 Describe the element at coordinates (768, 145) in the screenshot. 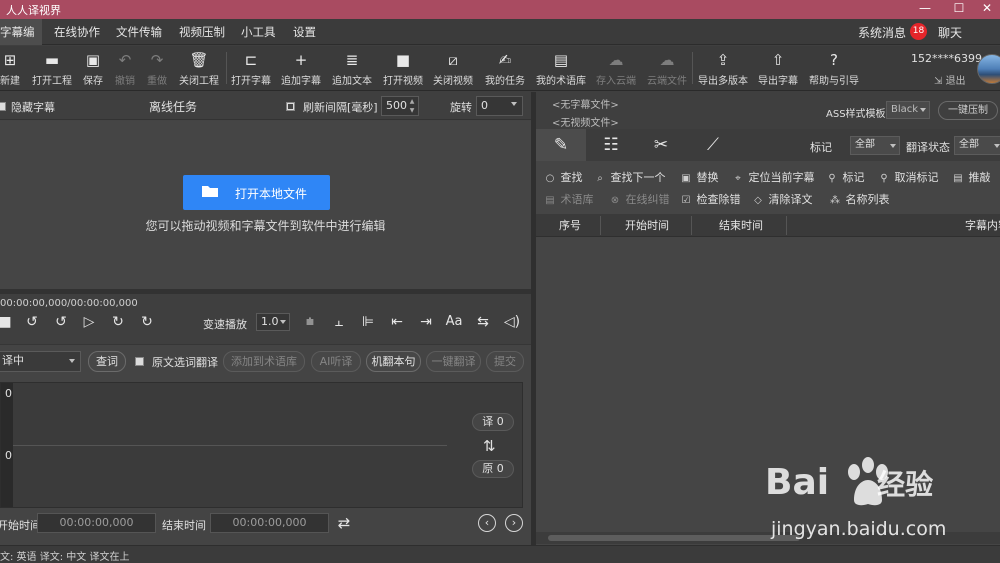

I see `subtitle-tools-tabs: ✎ ☷ ✂ ⟋ 标记 全部 翻译状态 全部` at that location.